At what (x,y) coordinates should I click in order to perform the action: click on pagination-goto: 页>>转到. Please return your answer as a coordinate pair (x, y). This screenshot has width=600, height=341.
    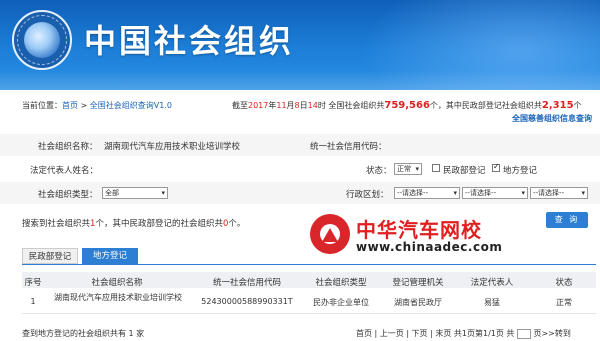
    Looking at the image, I should click on (550, 333).